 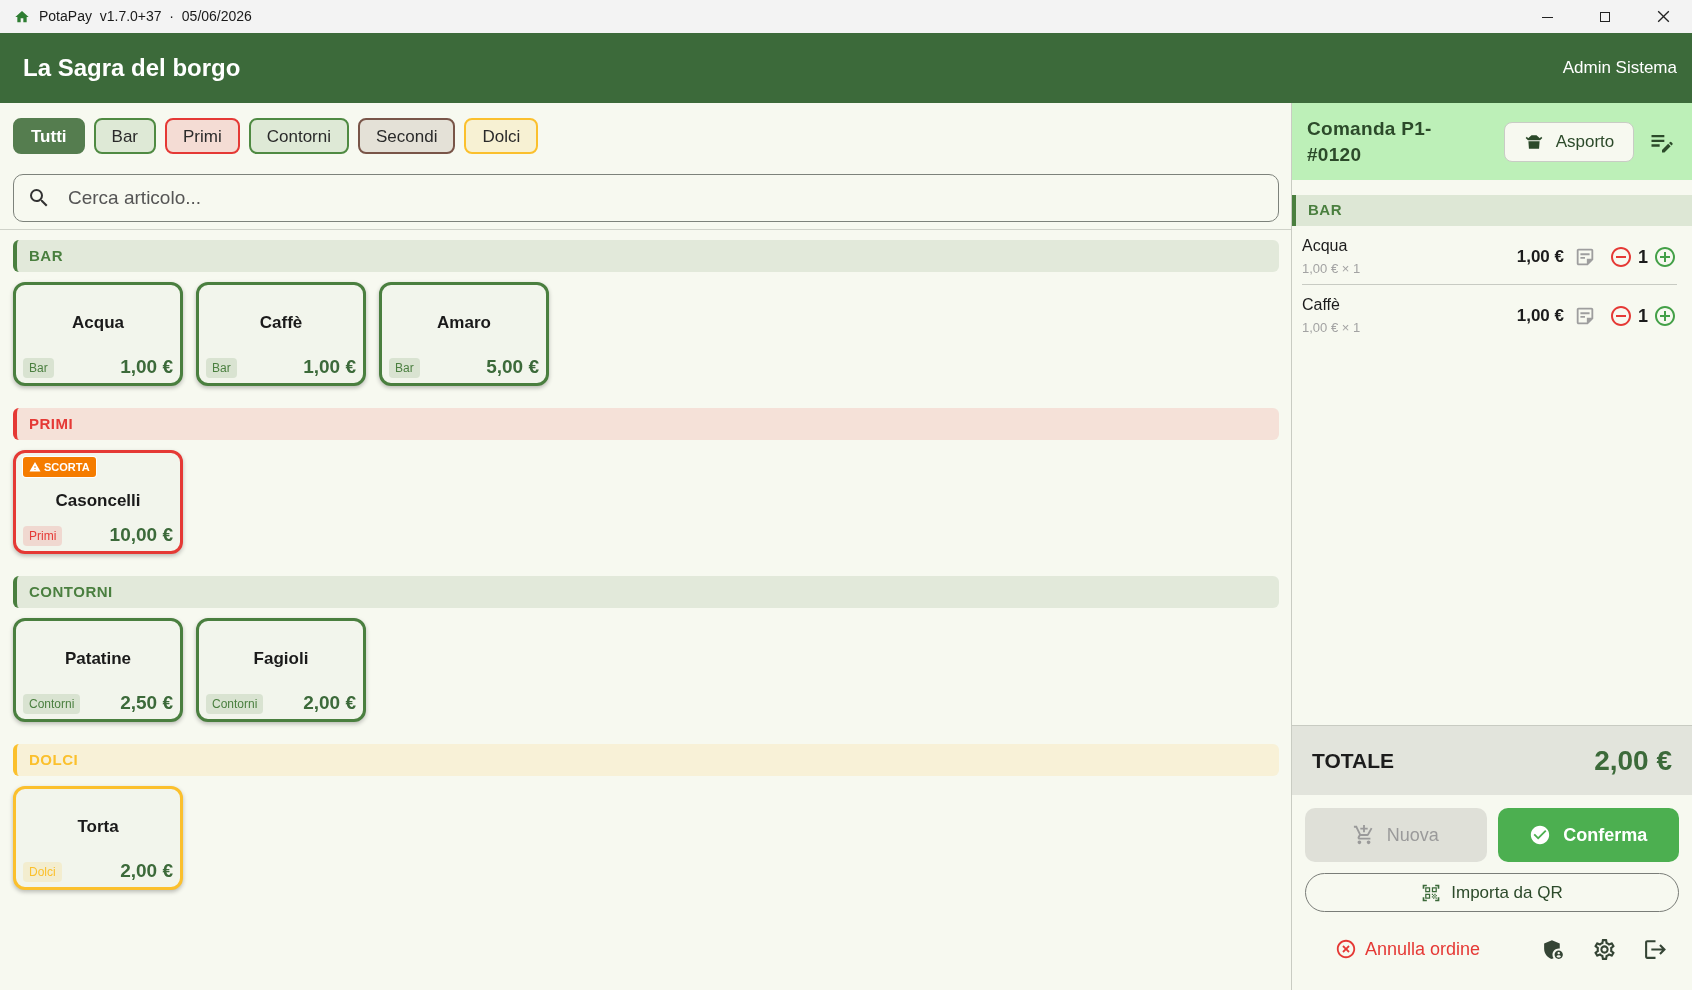 What do you see at coordinates (1408, 949) in the screenshot?
I see `cancel-order-button: Annulla ordine` at bounding box center [1408, 949].